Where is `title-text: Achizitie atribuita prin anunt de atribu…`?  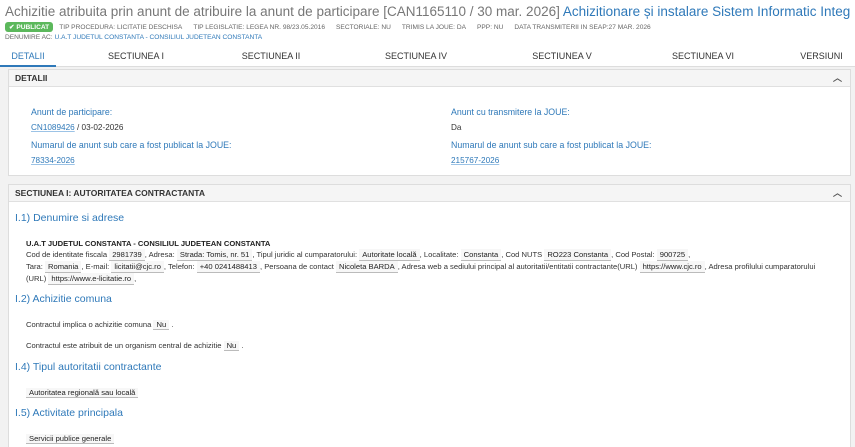
title-text: Achizitie atribuita prin anunt de atribu… is located at coordinates (282, 11).